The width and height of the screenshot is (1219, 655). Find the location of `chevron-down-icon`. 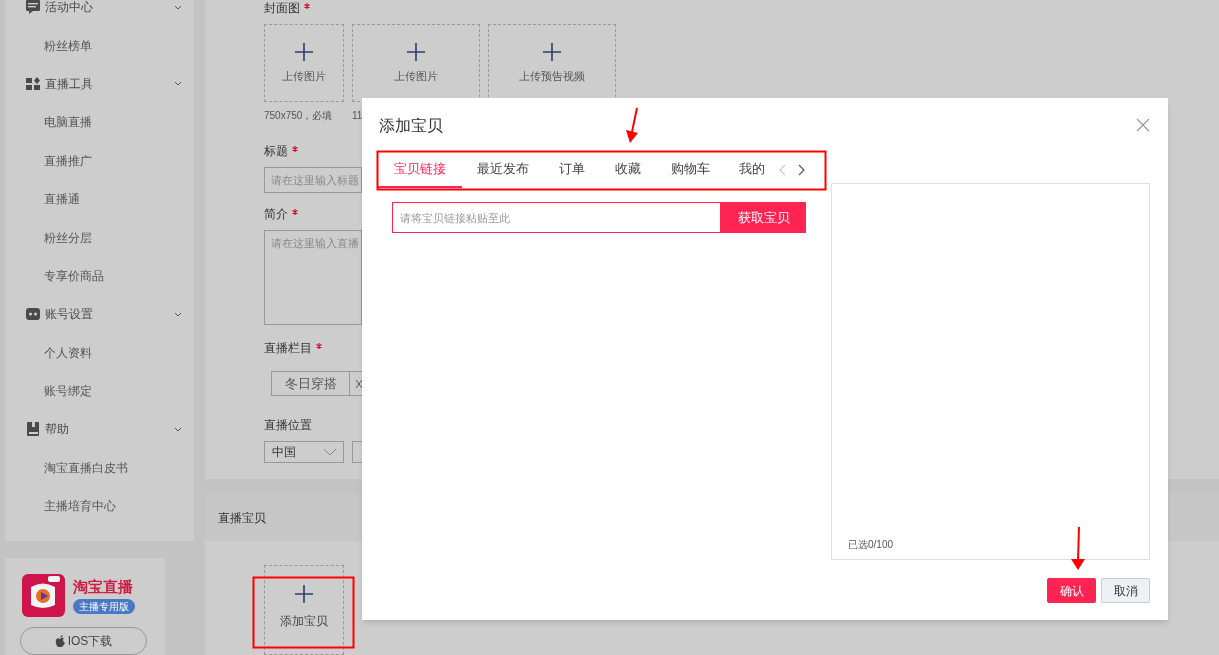

chevron-down-icon is located at coordinates (330, 452).